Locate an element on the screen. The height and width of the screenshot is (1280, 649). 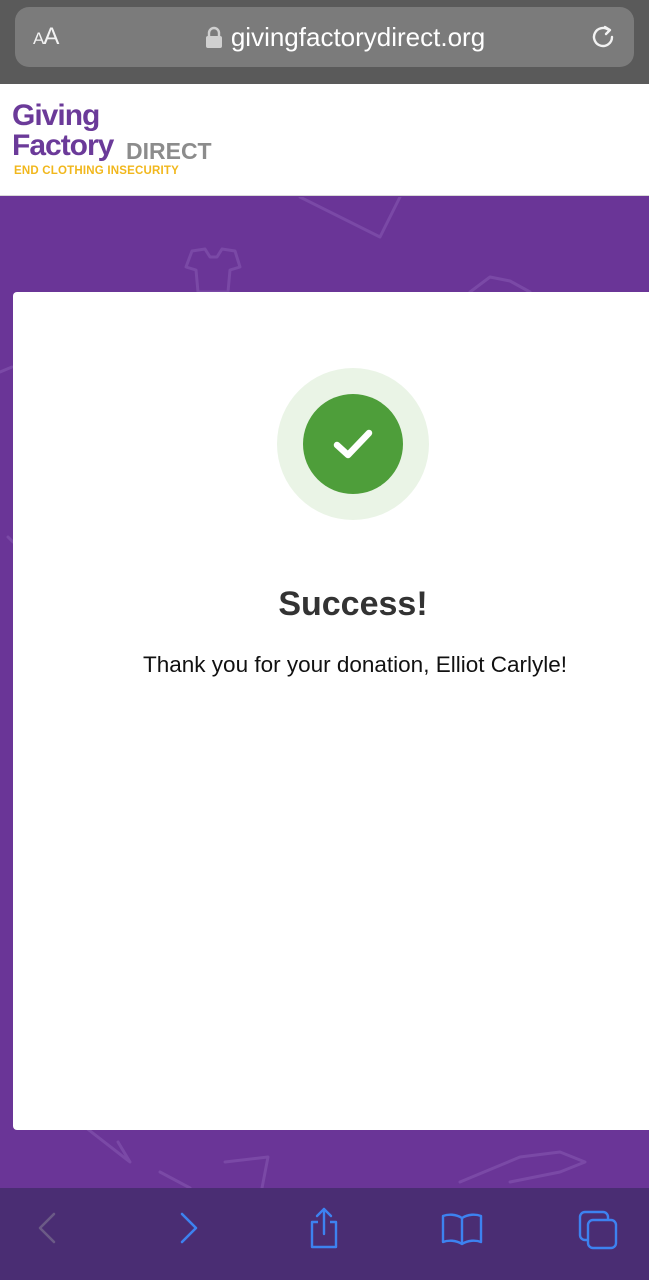
back-icon is located at coordinates (47, 1228).